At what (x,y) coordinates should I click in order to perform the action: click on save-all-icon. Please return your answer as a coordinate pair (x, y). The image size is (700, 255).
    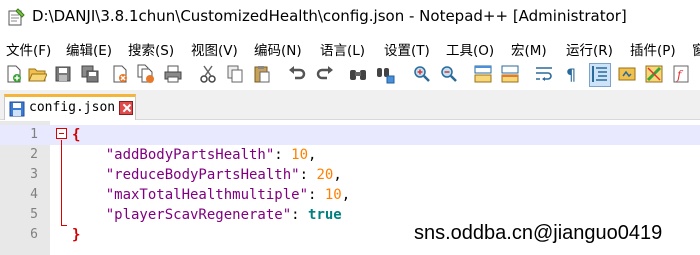
    Looking at the image, I should click on (90, 75).